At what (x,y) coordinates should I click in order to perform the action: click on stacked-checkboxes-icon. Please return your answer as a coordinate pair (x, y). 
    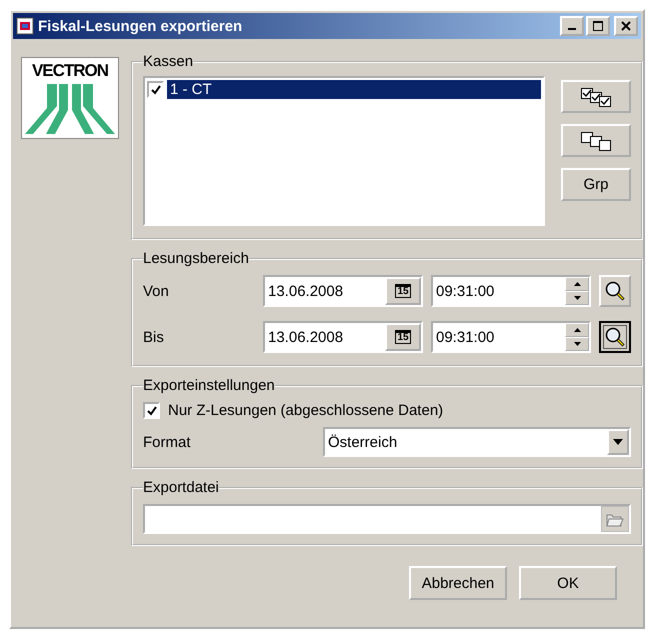
    Looking at the image, I should click on (596, 97).